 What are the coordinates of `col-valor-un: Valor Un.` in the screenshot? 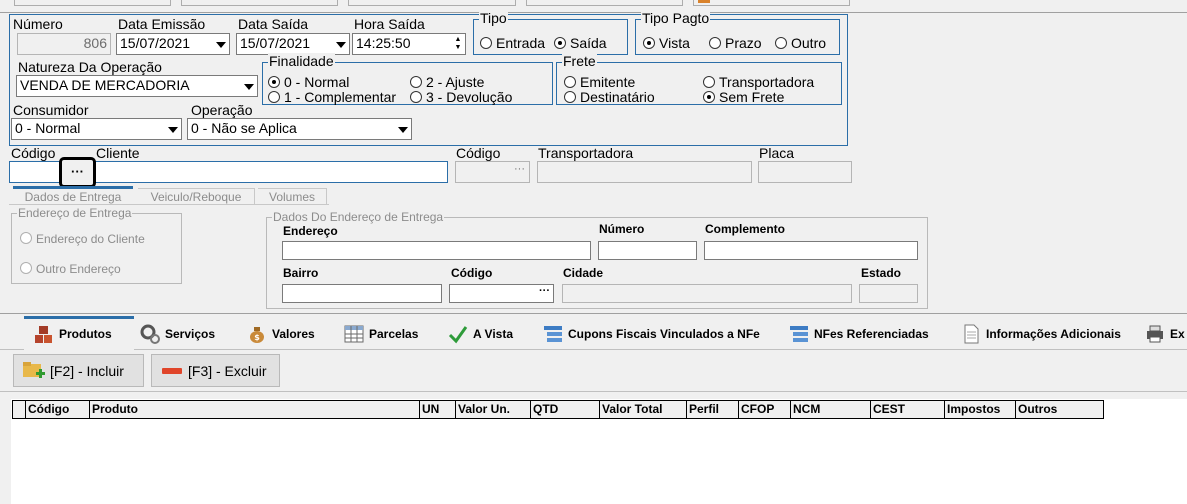 It's located at (492, 409).